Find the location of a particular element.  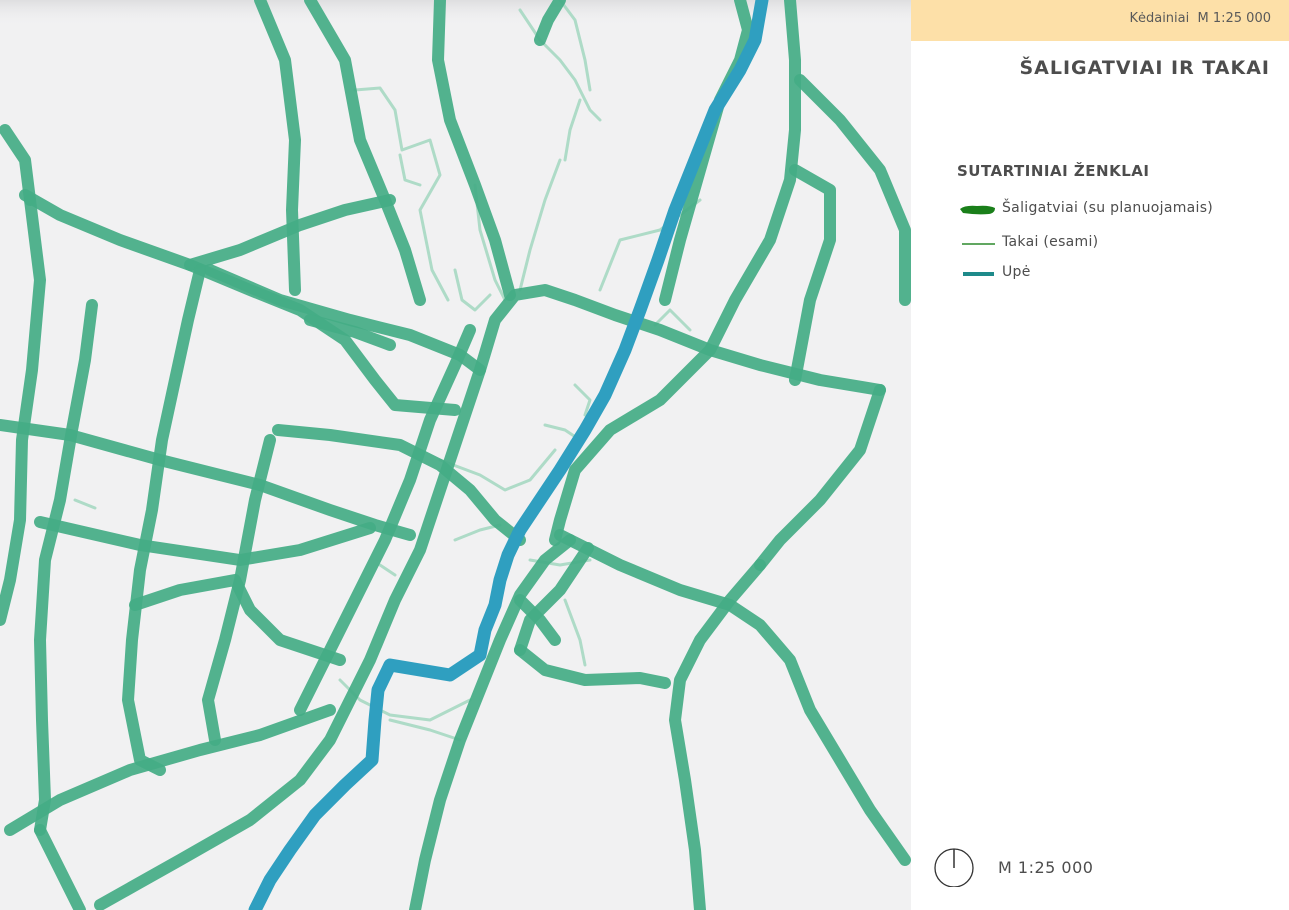

header-bar: Kėdainiai M 1:25 000 is located at coordinates (1100, 20).